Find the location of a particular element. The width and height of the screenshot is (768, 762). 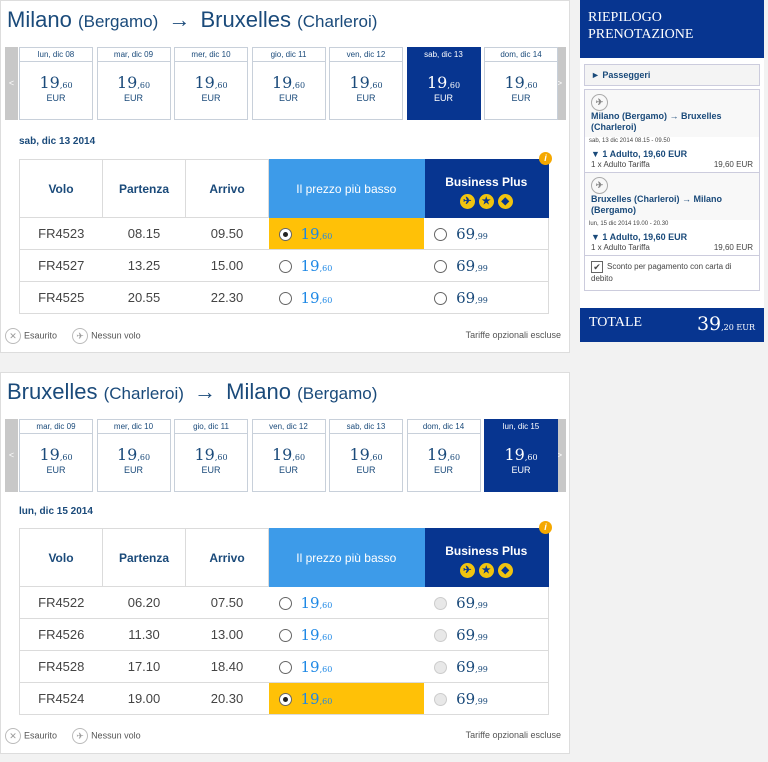

departure-time: 08.15 is located at coordinates (144, 233).